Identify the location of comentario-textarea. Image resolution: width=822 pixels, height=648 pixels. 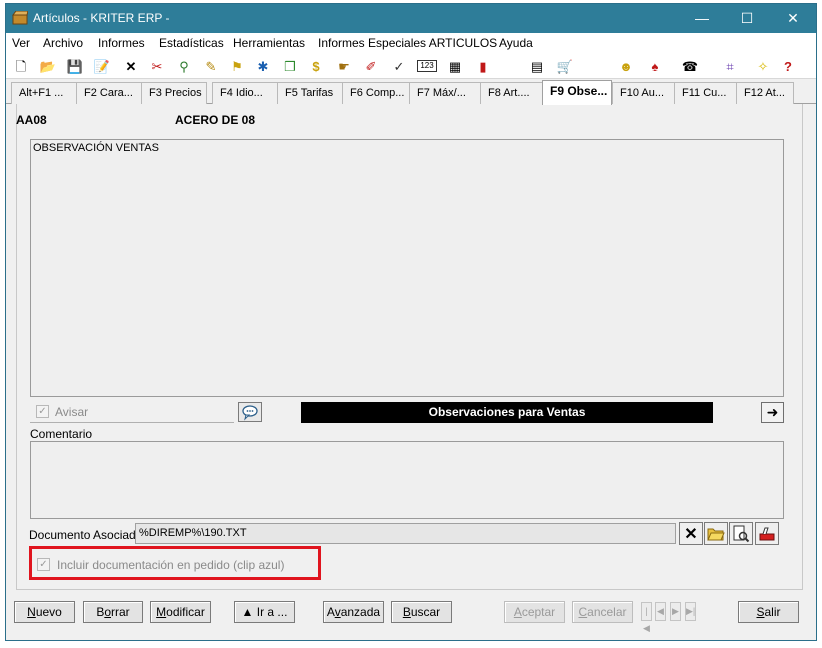
(407, 480).